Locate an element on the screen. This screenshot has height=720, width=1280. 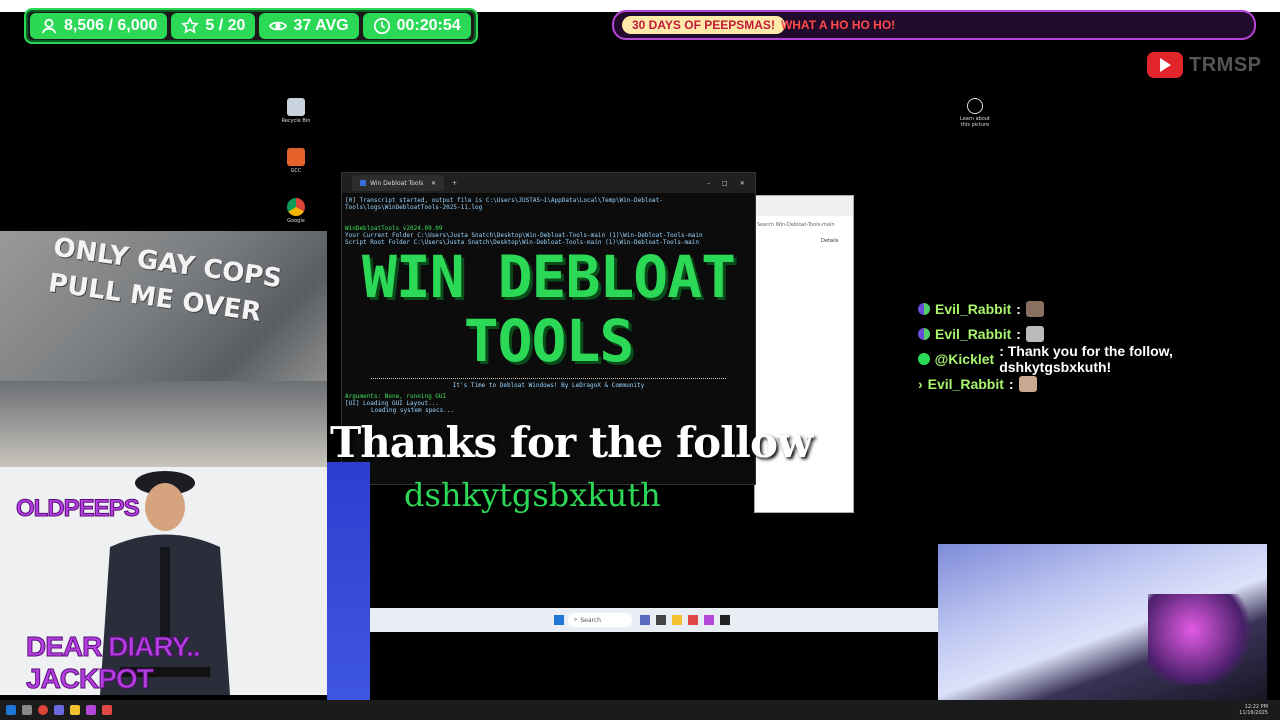
badge-icon is located at coordinates (924, 333).